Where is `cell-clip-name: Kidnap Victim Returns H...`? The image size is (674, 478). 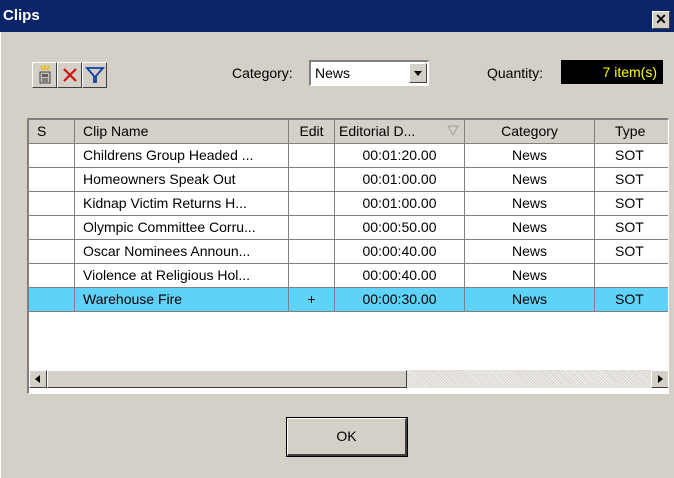
cell-clip-name: Kidnap Victim Returns H... is located at coordinates (182, 204).